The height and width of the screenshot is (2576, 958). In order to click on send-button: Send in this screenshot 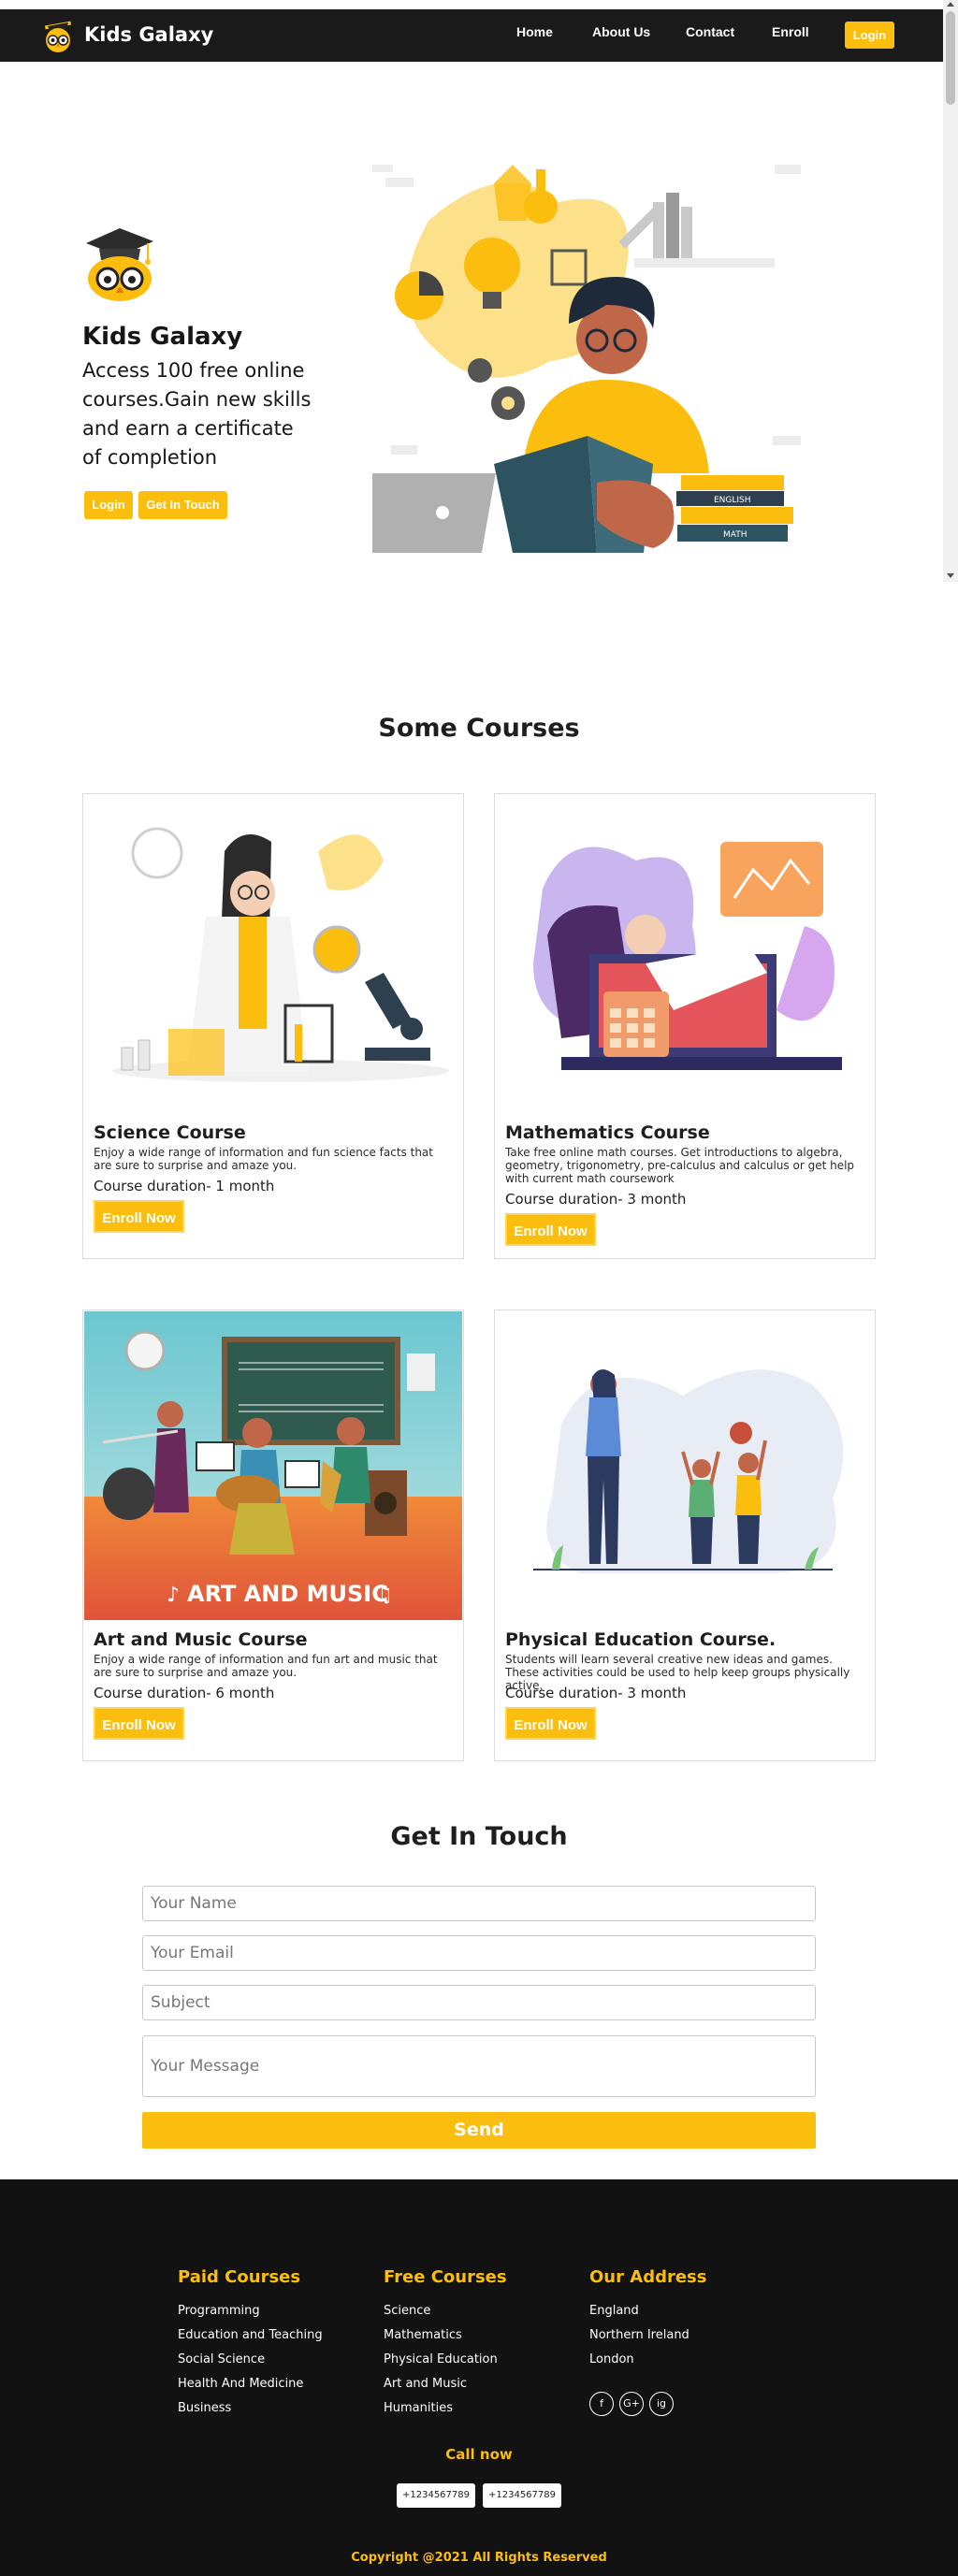, I will do `click(479, 2130)`.